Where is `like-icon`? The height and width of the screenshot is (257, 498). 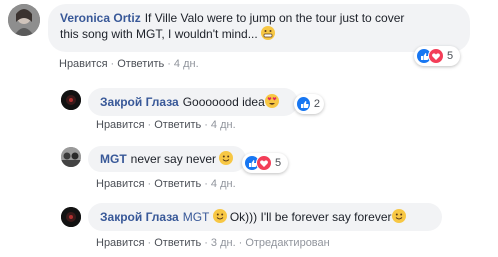
like-icon is located at coordinates (303, 104).